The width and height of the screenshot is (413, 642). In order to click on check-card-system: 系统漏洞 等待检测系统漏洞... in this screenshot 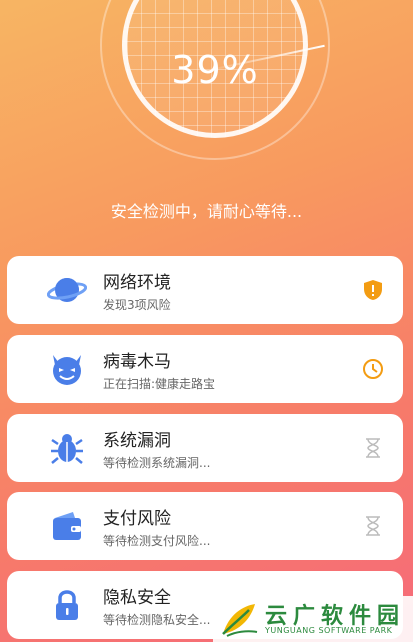, I will do `click(205, 448)`.